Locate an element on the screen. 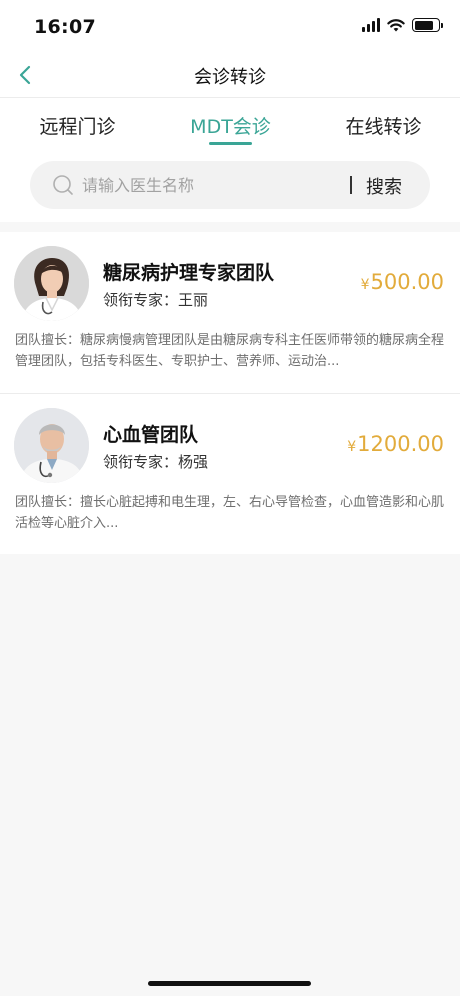  female-doctor-avatar-icon is located at coordinates (51, 283).